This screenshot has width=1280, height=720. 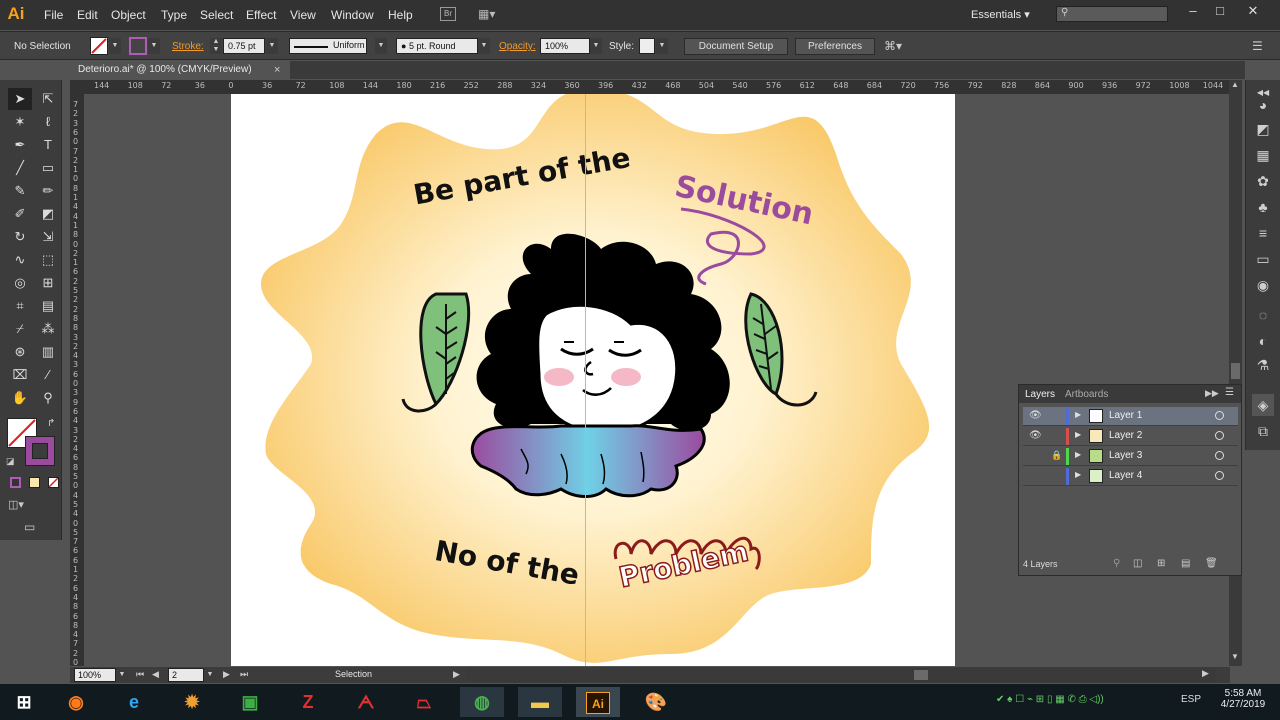 I want to click on locate-object-icon: ⚲, so click(x=1116, y=563).